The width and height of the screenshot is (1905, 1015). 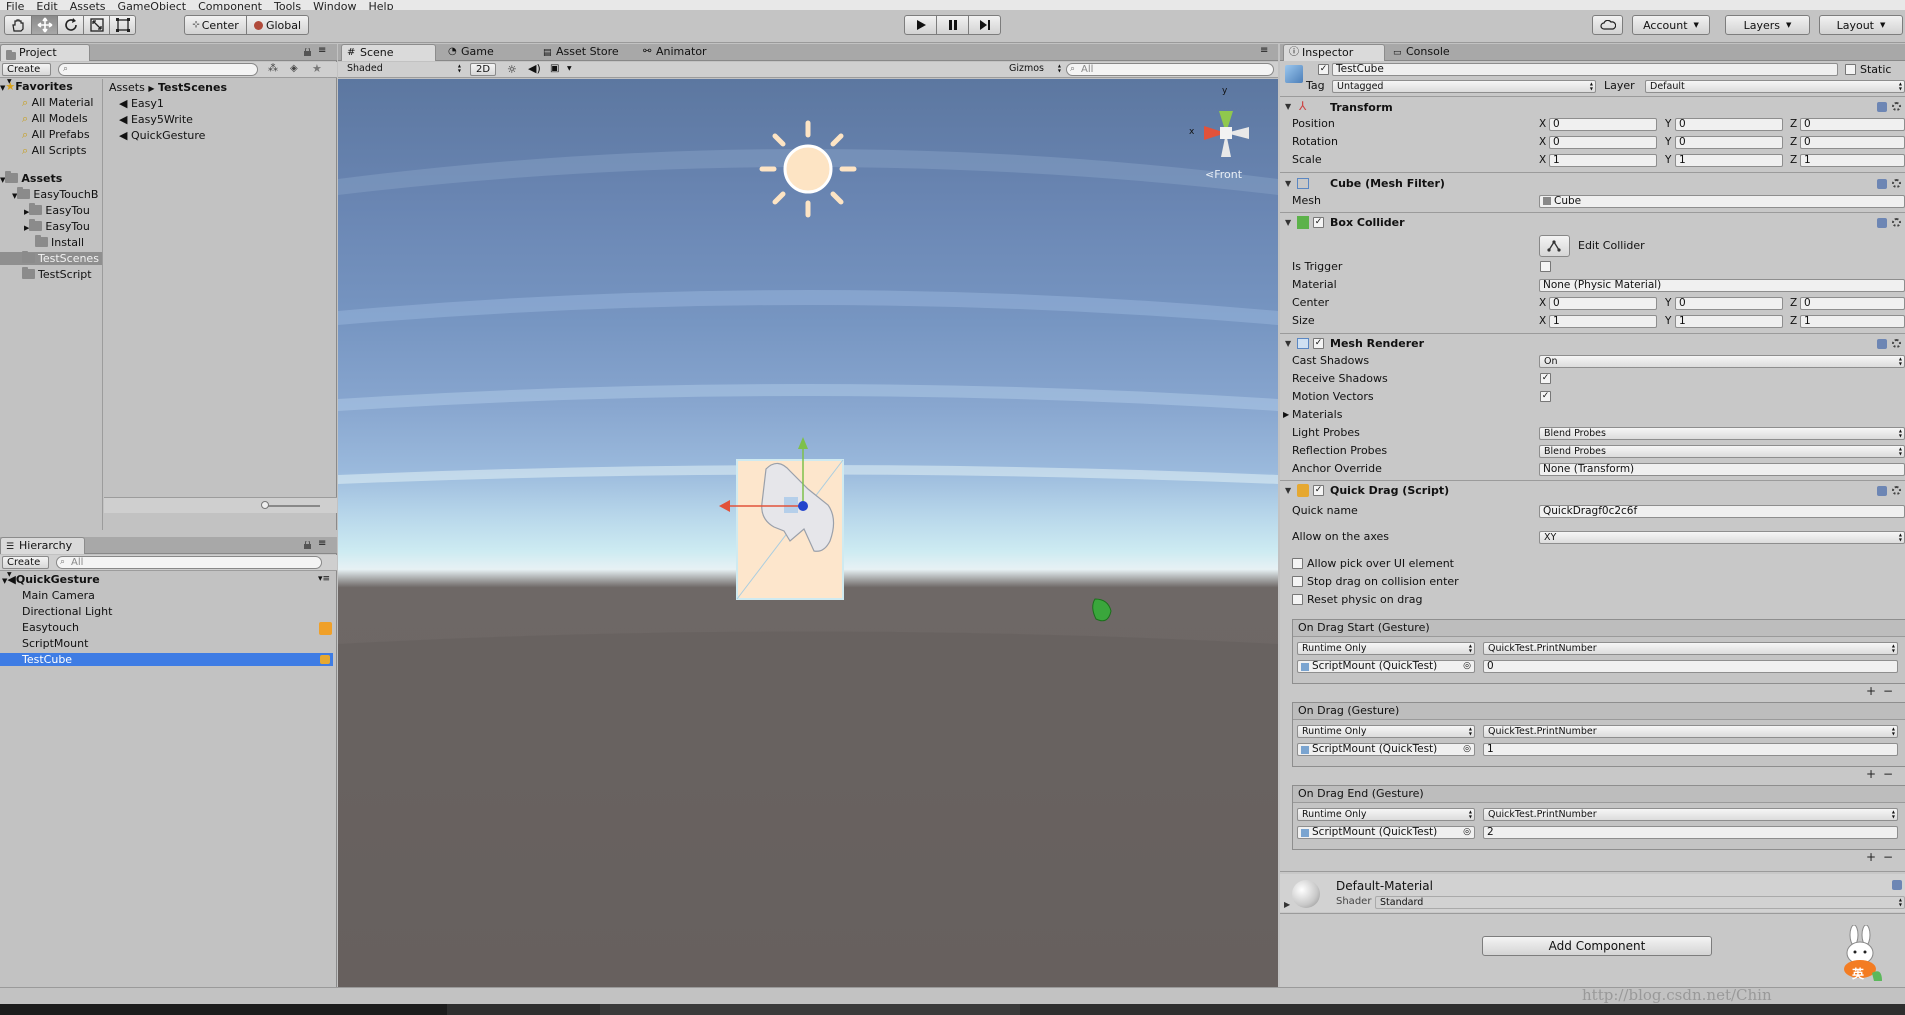 What do you see at coordinates (70, 25) in the screenshot?
I see `rotate-tool-button` at bounding box center [70, 25].